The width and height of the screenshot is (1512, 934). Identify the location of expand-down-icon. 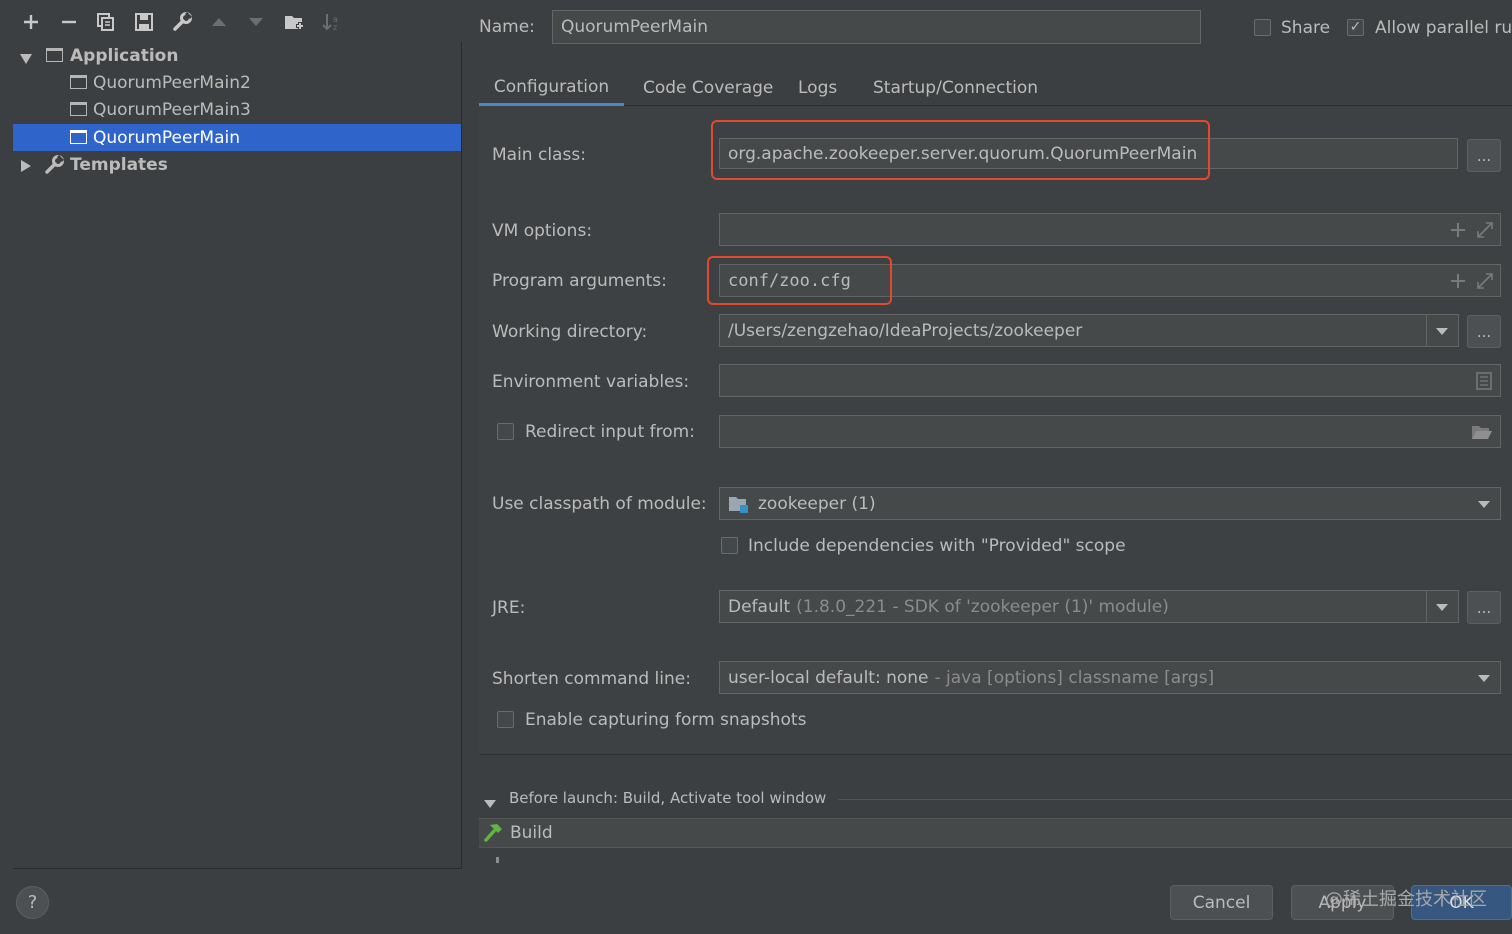
(26, 60).